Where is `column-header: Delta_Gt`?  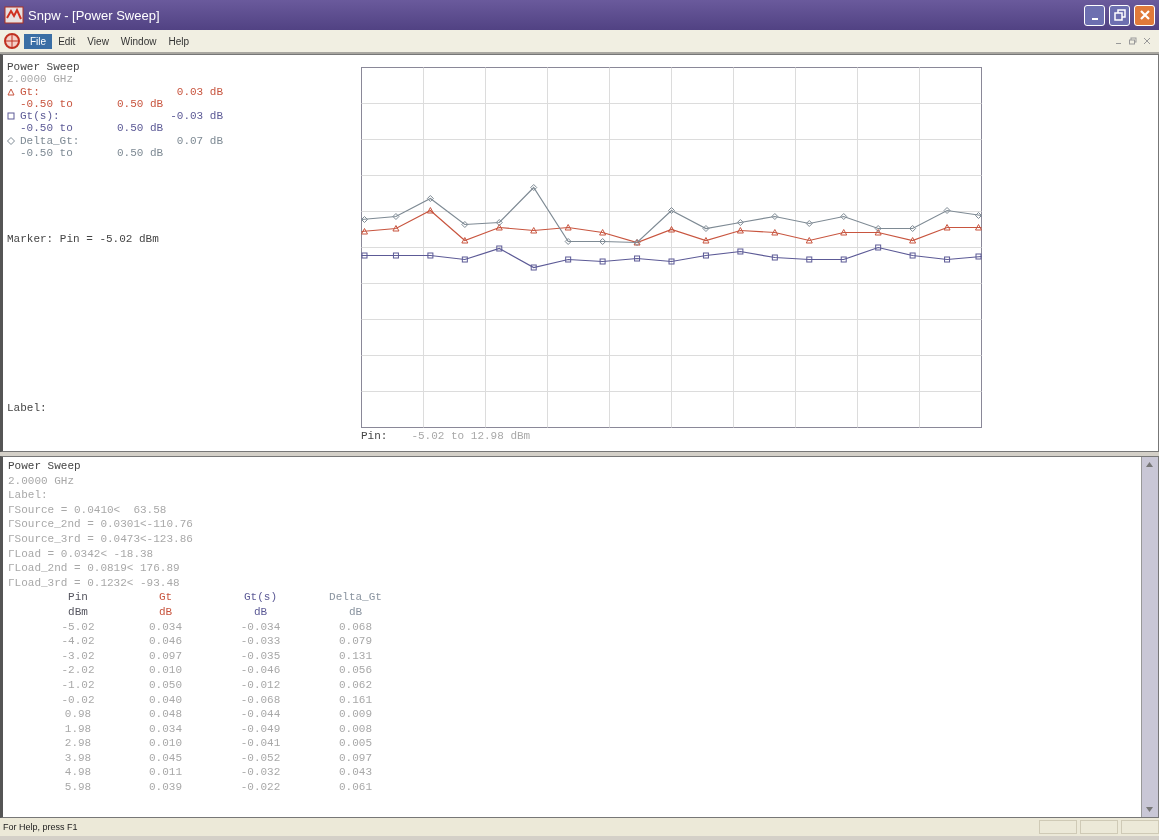
column-header: Delta_Gt is located at coordinates (355, 597).